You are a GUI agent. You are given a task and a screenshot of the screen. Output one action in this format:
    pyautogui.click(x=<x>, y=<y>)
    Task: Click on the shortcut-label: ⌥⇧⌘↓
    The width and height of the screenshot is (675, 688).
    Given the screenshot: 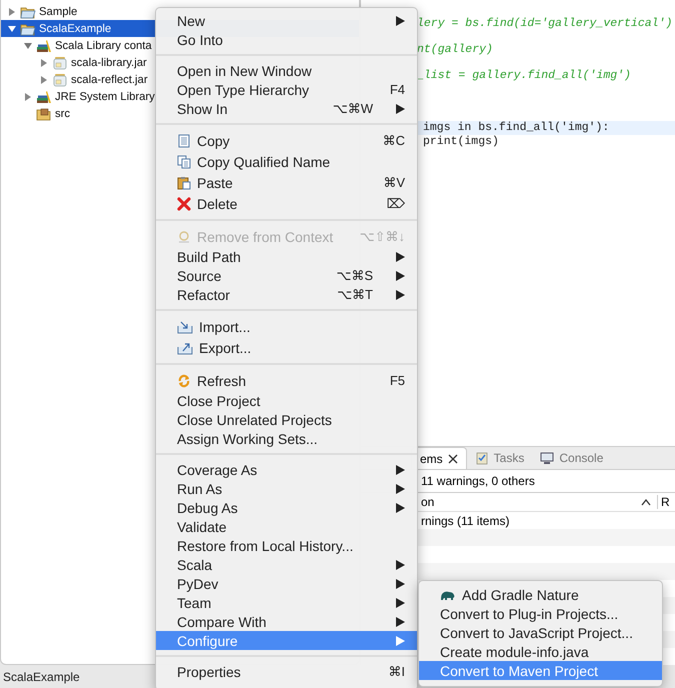 What is the action you would take?
    pyautogui.click(x=382, y=236)
    